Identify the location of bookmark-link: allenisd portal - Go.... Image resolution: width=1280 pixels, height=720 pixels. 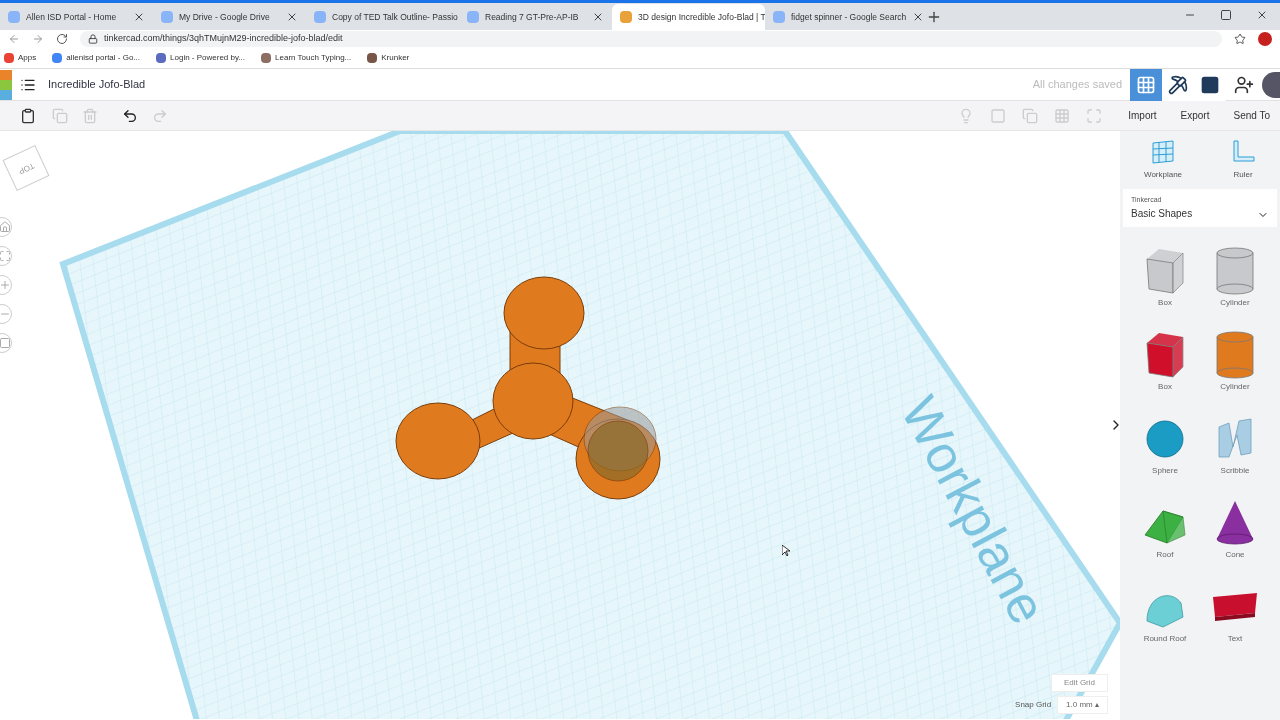
(96, 57).